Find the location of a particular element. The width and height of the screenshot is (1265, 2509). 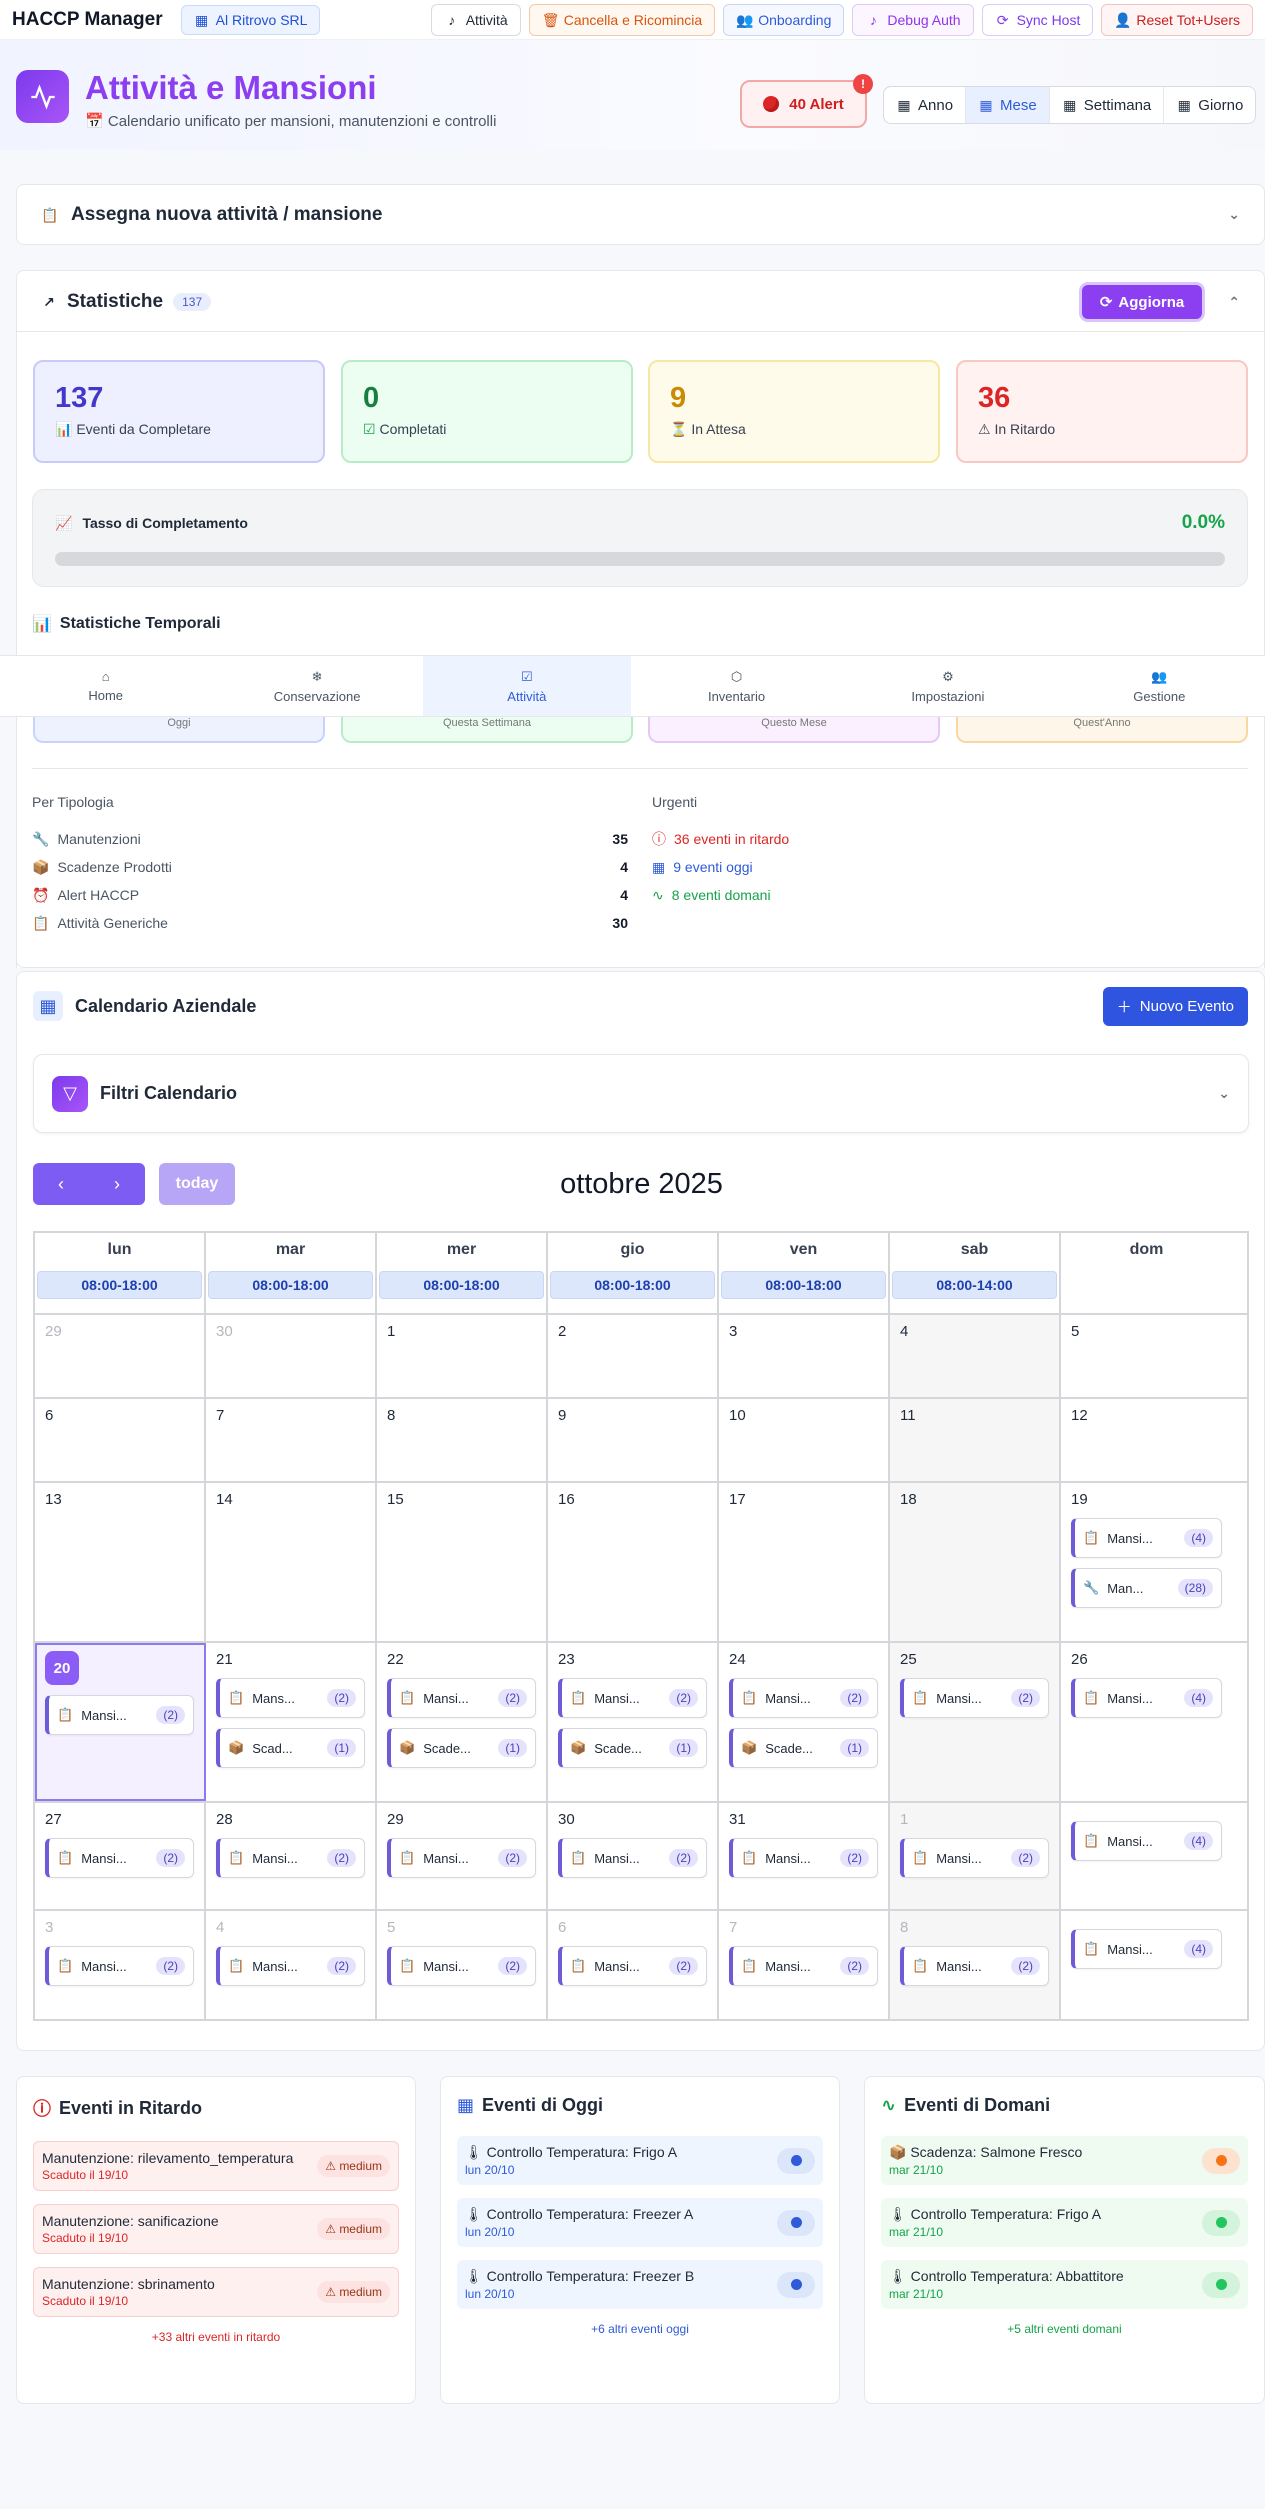

calendar-day-cell: 7 📋 Mansi... (2) is located at coordinates (804, 1965).